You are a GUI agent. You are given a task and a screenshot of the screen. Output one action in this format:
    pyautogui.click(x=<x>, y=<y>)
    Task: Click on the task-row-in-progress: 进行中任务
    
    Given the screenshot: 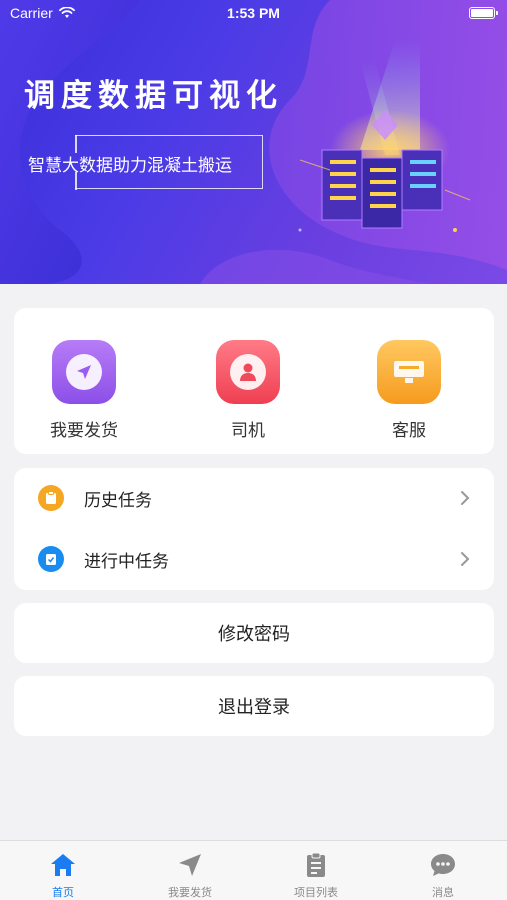 What is the action you would take?
    pyautogui.click(x=254, y=559)
    